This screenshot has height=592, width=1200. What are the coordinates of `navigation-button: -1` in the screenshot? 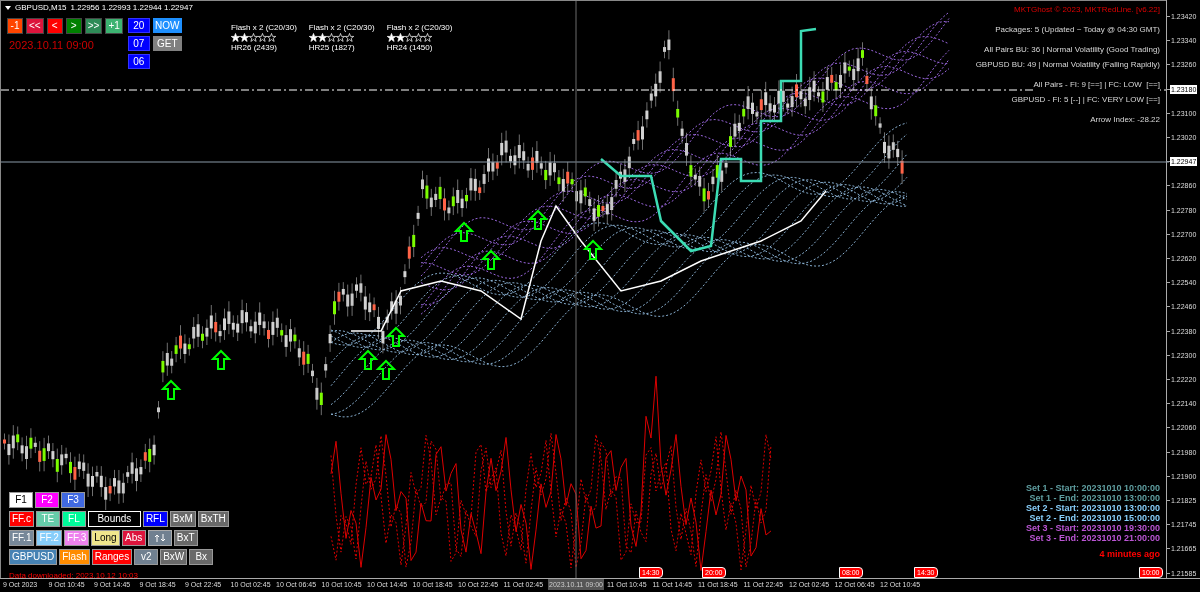 It's located at (15, 26).